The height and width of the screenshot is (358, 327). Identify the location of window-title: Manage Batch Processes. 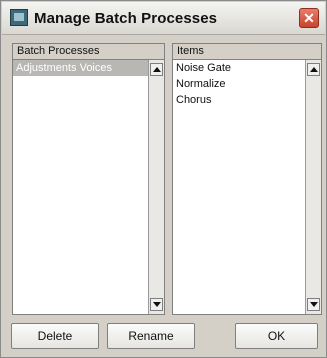
(126, 18).